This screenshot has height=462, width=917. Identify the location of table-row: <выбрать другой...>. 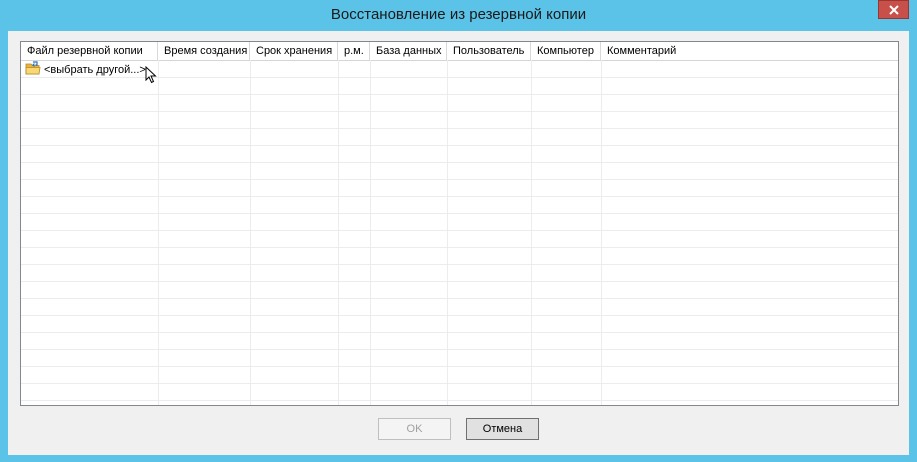
(85, 70).